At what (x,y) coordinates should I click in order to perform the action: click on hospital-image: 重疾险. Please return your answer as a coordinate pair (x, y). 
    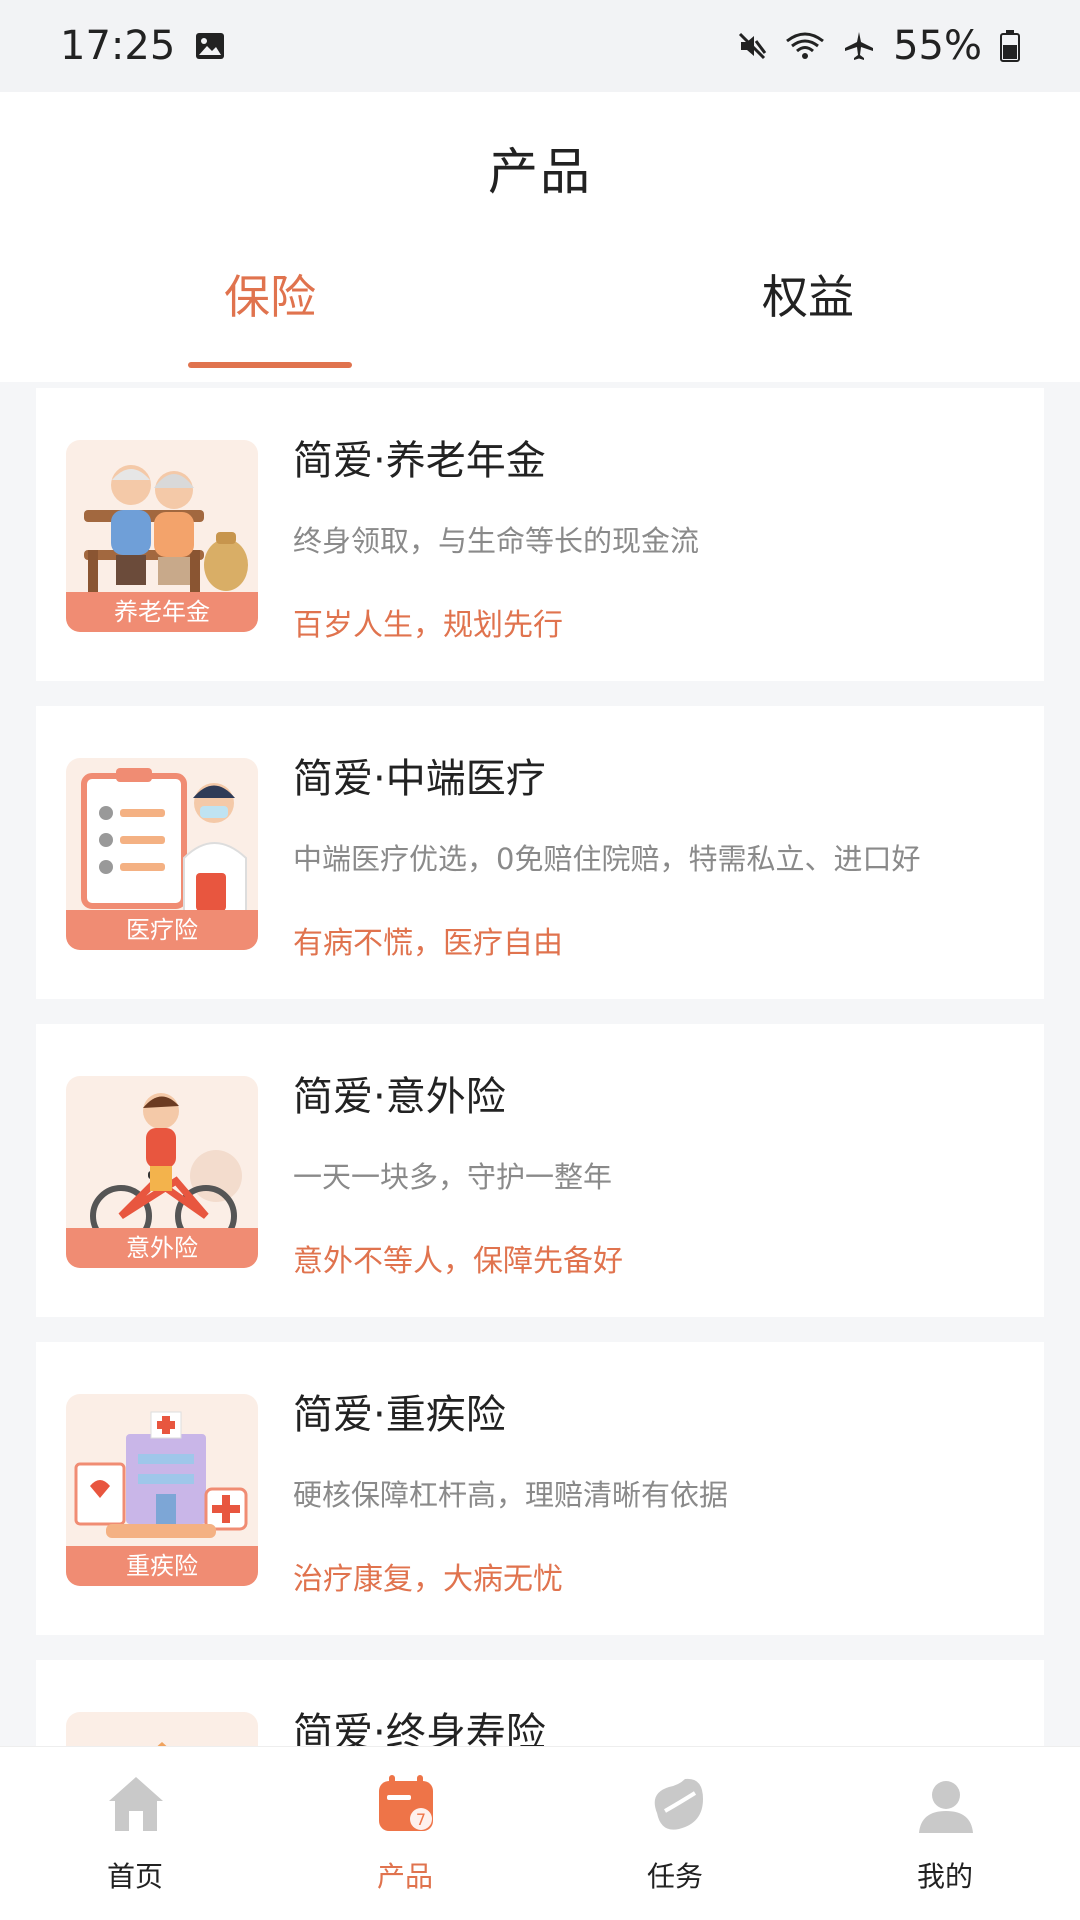
    Looking at the image, I should click on (162, 1490).